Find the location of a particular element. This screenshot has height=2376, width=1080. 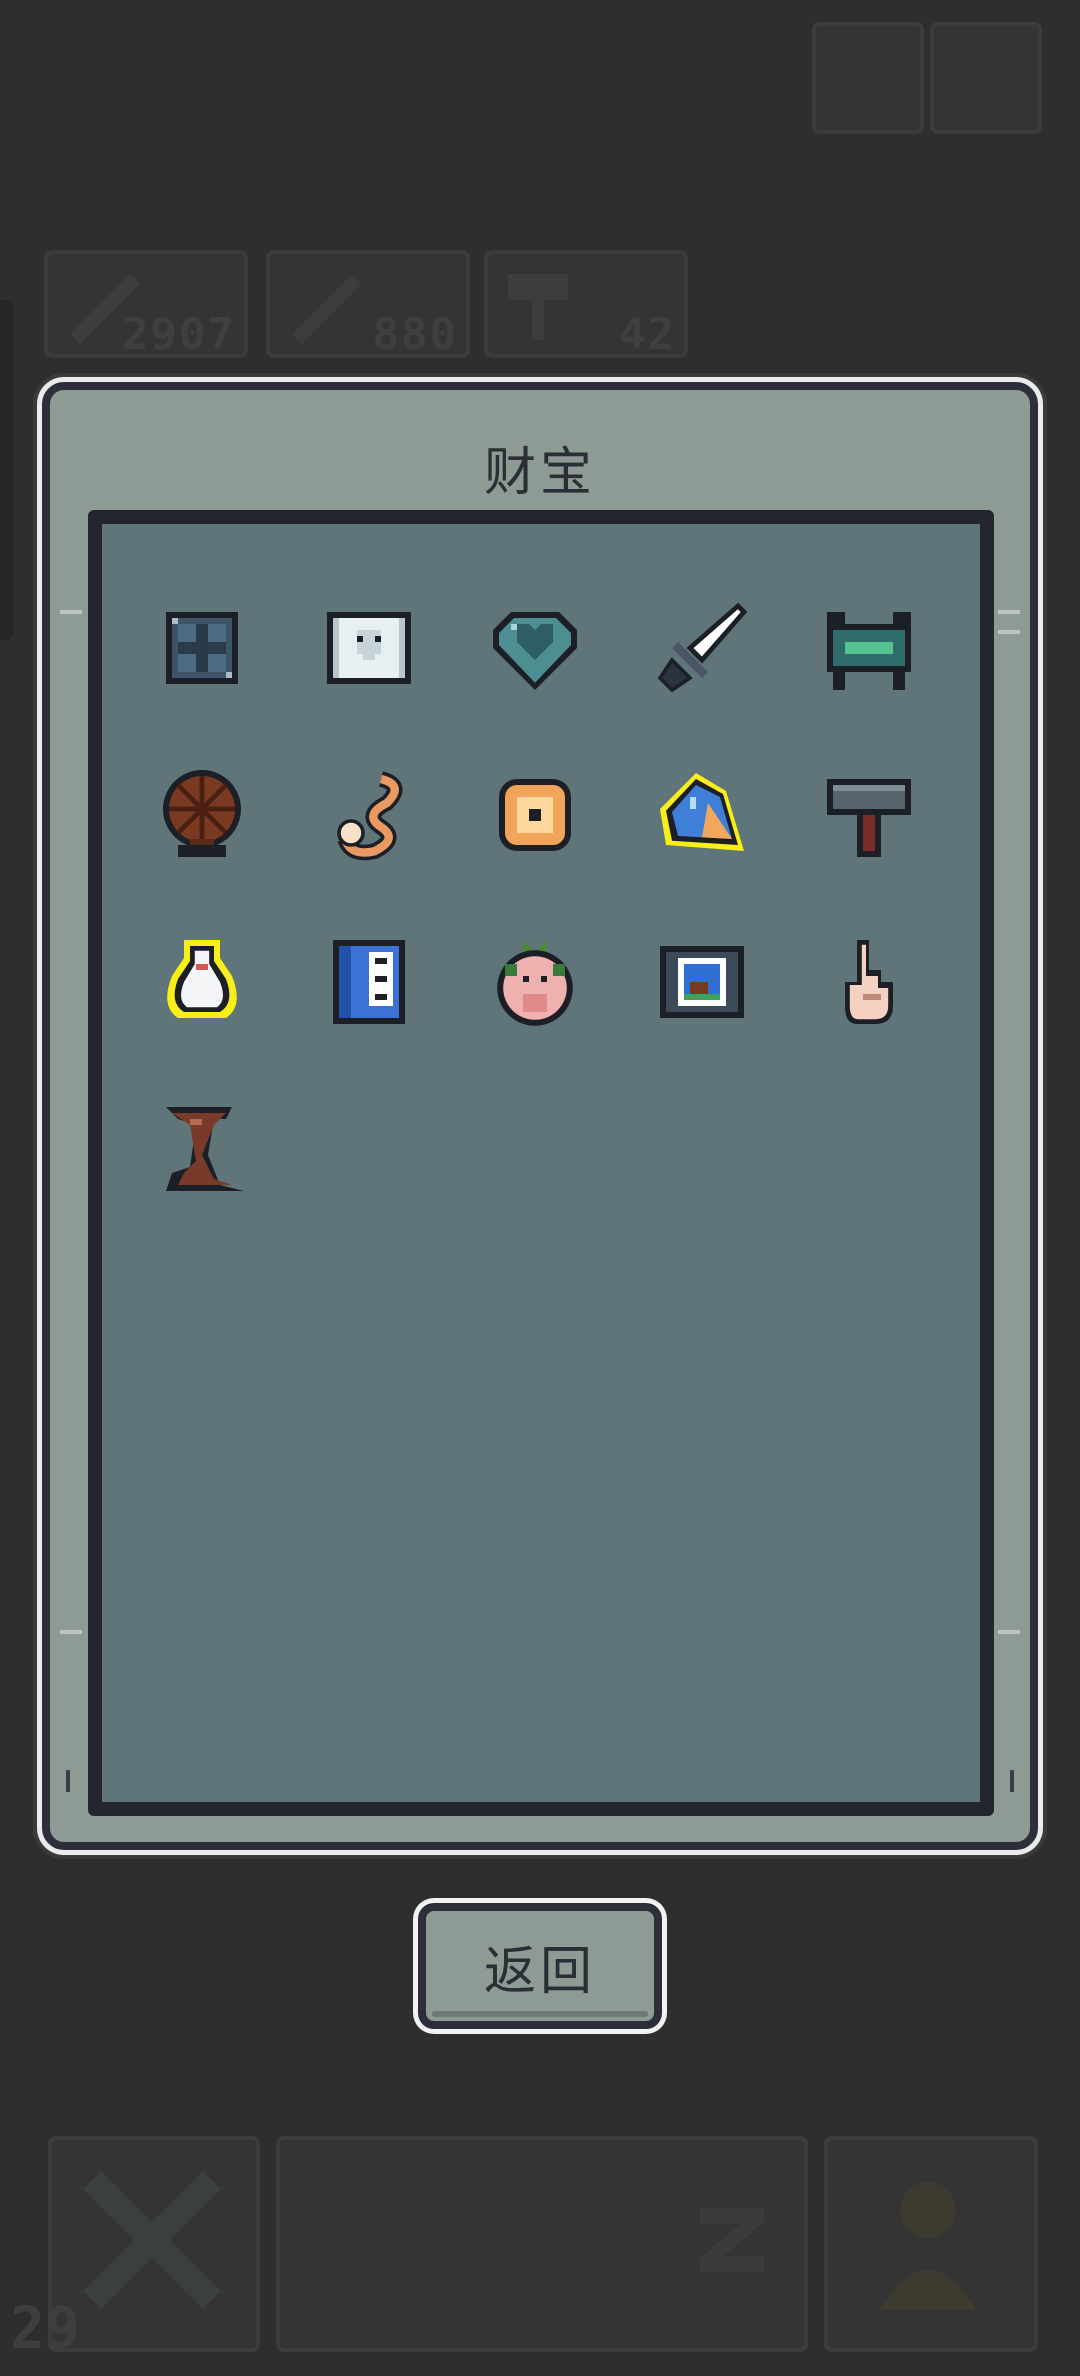

spinning-wheel-icon is located at coordinates (202, 813).